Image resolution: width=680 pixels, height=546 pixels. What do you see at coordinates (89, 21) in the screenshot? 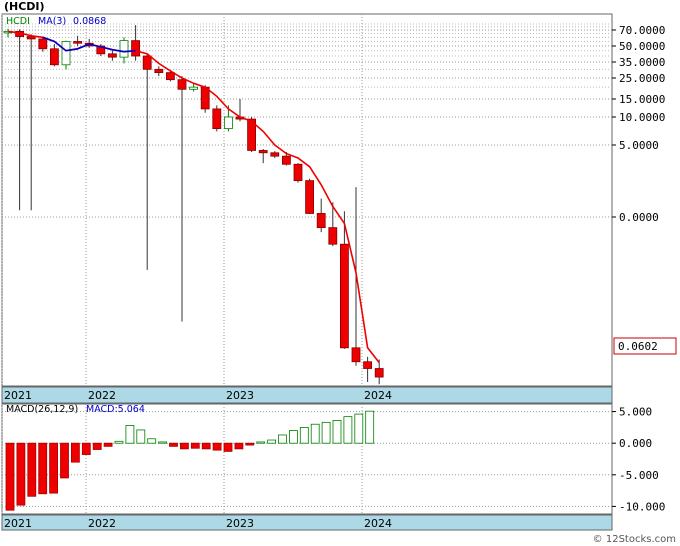
I see `price-legend-item: 0.0868` at bounding box center [89, 21].